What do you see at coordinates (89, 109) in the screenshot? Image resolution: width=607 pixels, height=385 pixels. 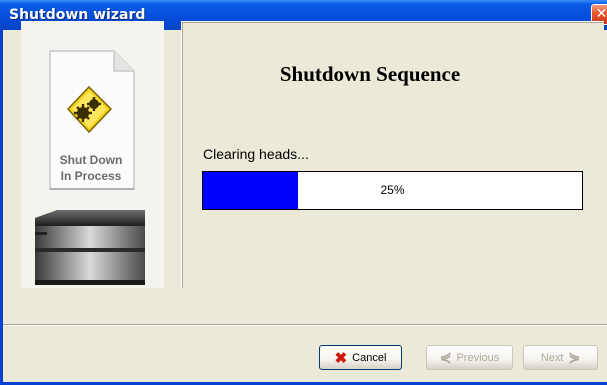 I see `gears-icon` at bounding box center [89, 109].